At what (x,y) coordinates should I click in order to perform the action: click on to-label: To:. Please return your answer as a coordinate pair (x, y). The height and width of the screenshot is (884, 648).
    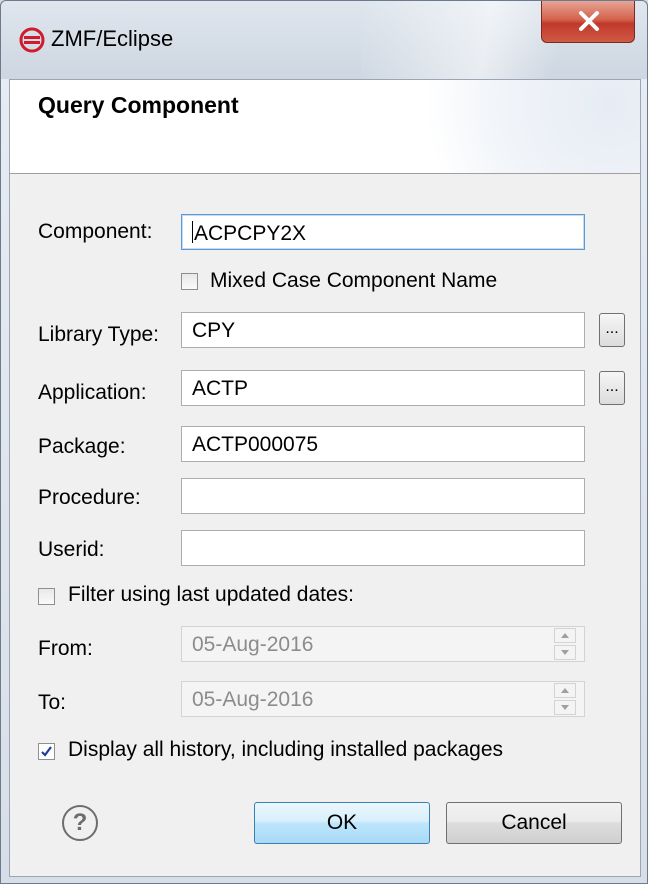
    Looking at the image, I should click on (52, 702).